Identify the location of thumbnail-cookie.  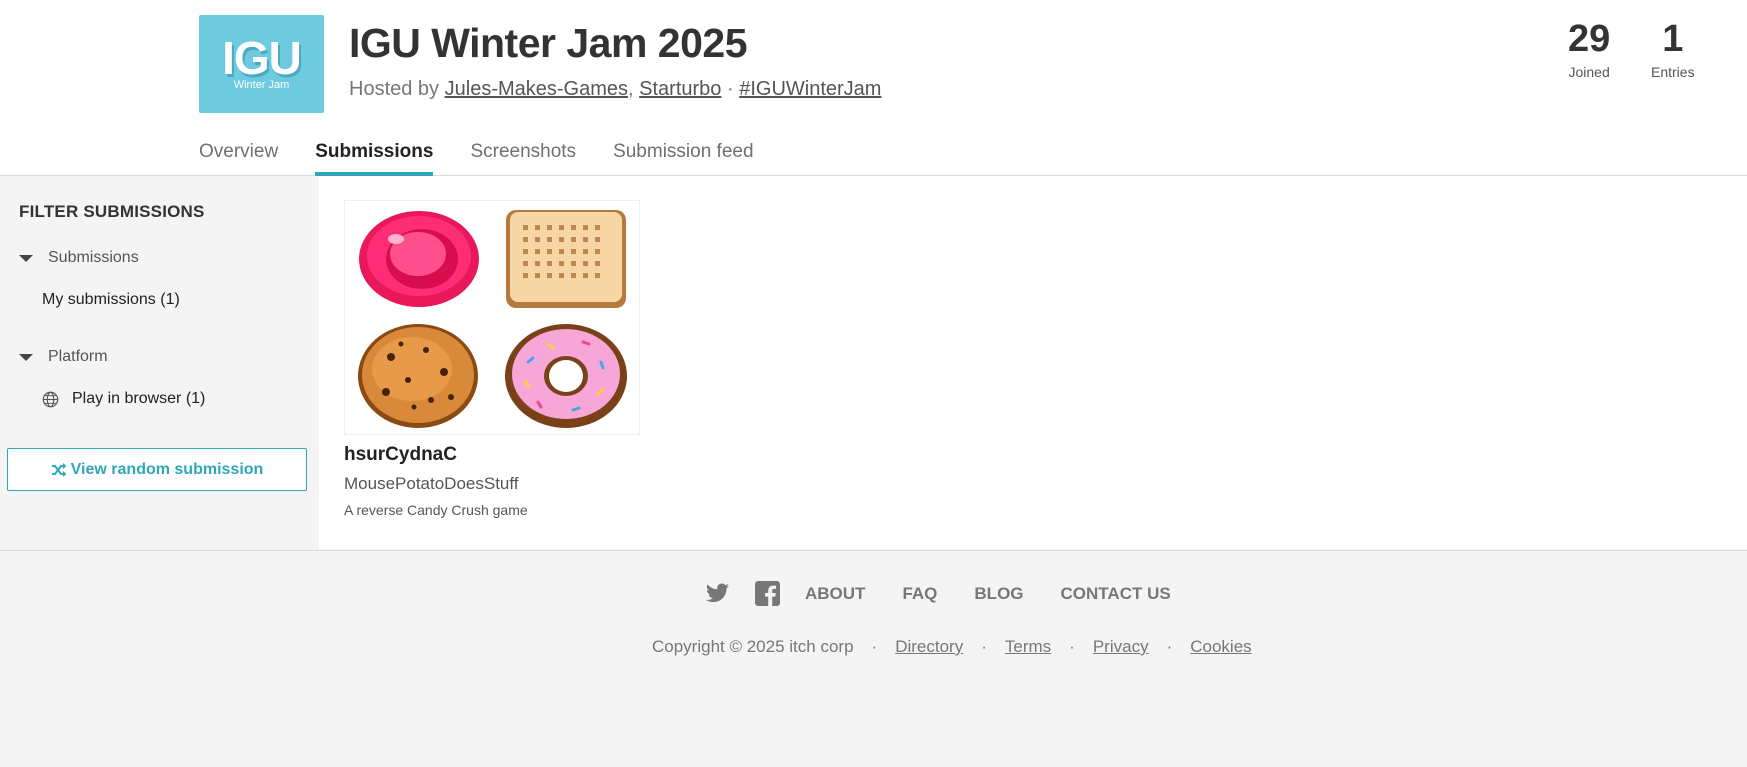
(418, 376).